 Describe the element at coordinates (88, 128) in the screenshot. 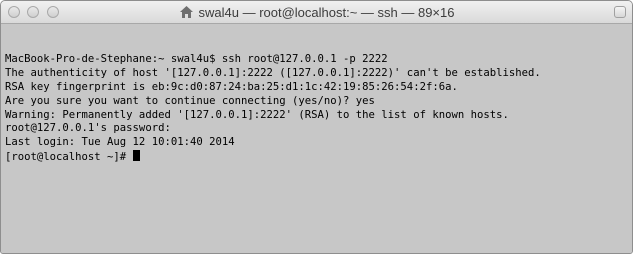

I see `terminal-line: root@127.0.0.1's password:` at that location.